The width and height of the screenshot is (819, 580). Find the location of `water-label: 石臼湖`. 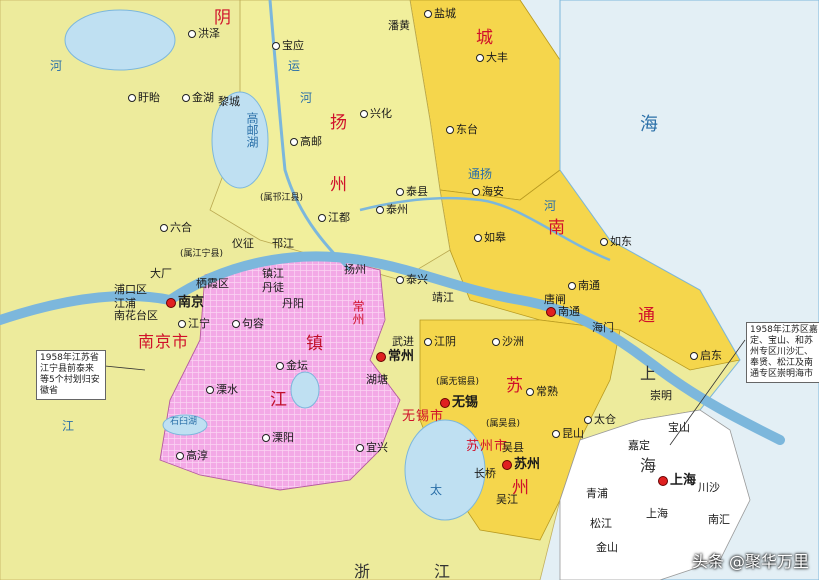

water-label: 石臼湖 is located at coordinates (184, 422).